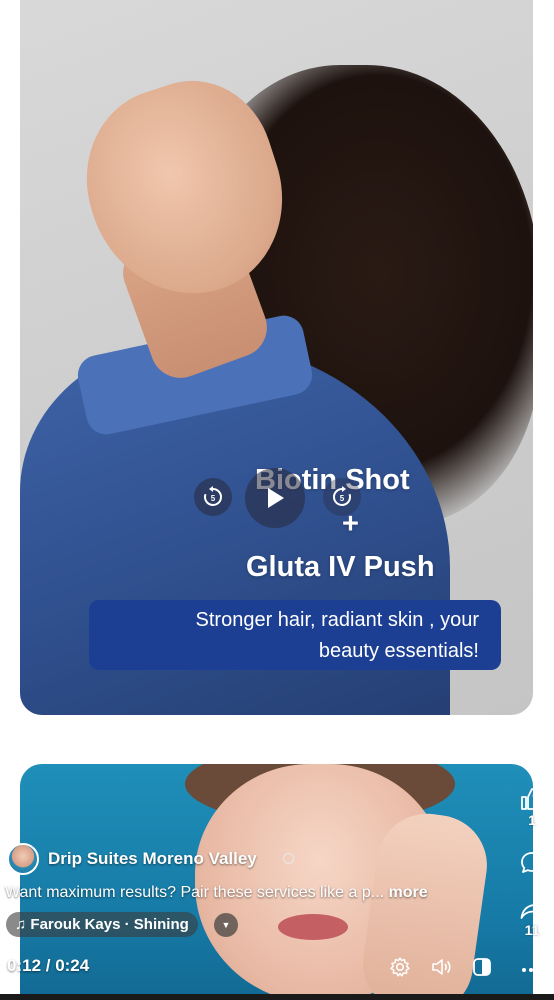 Image resolution: width=554 pixels, height=1000 pixels. I want to click on music-pill: ♫ Farouk Kays · Shining, so click(102, 924).